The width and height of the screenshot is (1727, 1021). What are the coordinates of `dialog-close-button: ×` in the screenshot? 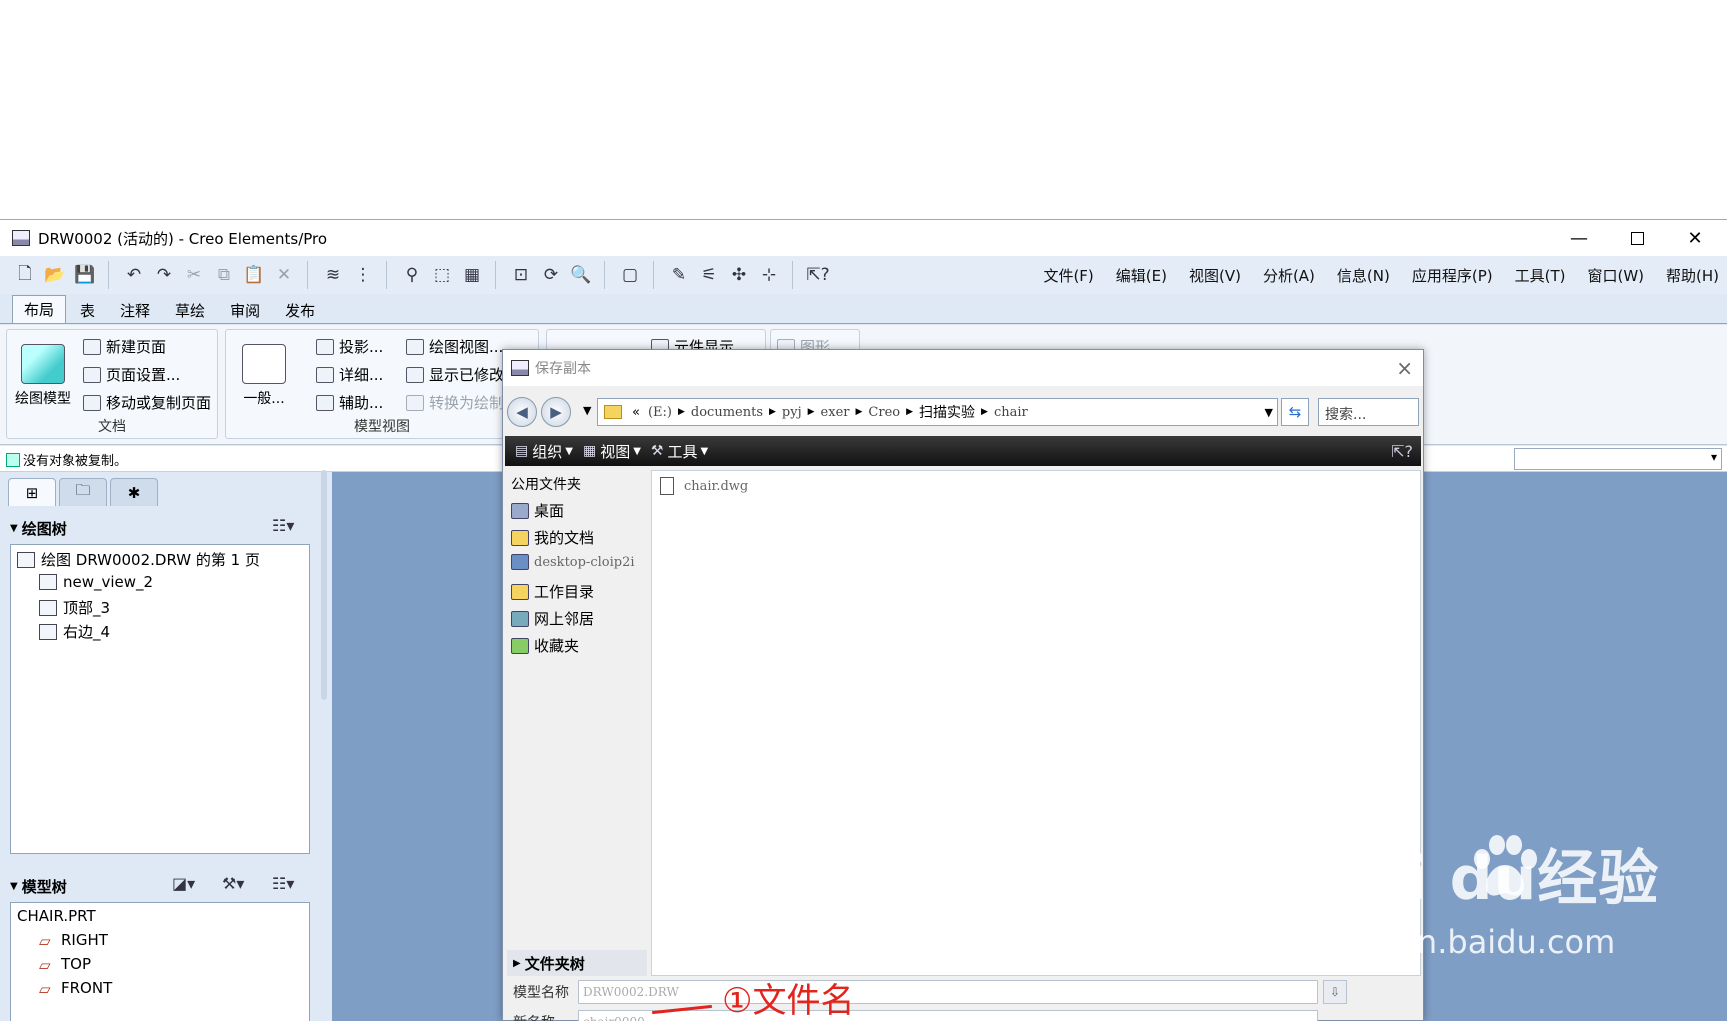 It's located at (1404, 368).